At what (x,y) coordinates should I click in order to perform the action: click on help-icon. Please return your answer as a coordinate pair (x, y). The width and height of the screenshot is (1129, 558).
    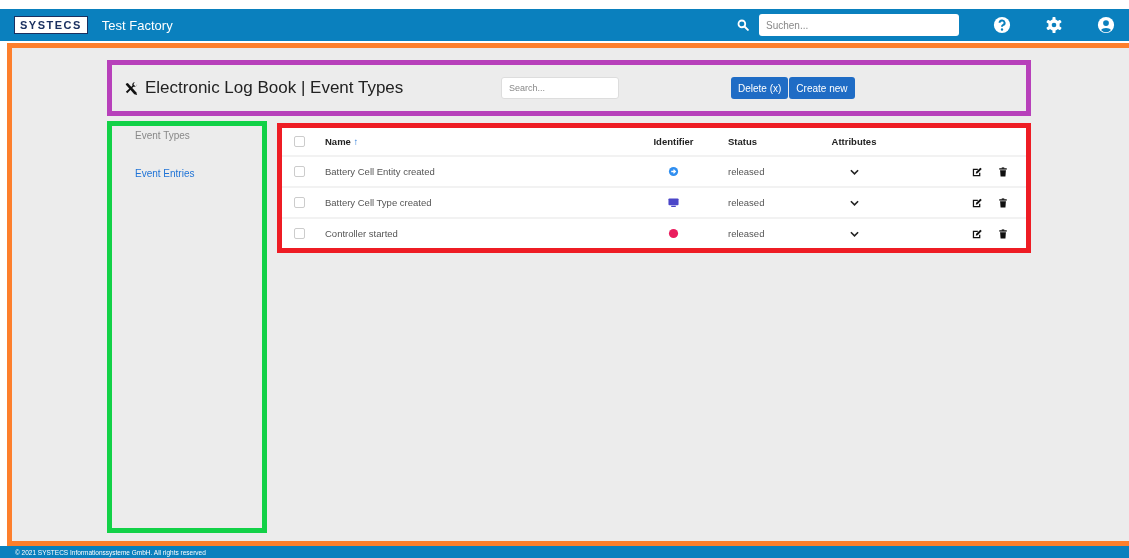
    Looking at the image, I should click on (1002, 25).